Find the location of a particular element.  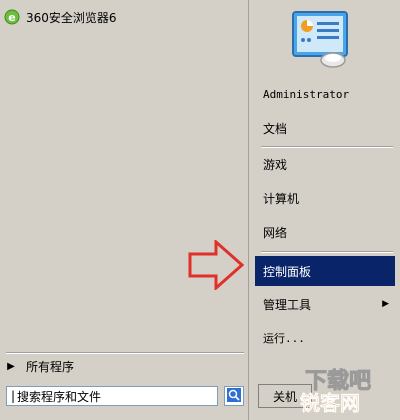

annotation-arrow-icon is located at coordinates (216, 265).